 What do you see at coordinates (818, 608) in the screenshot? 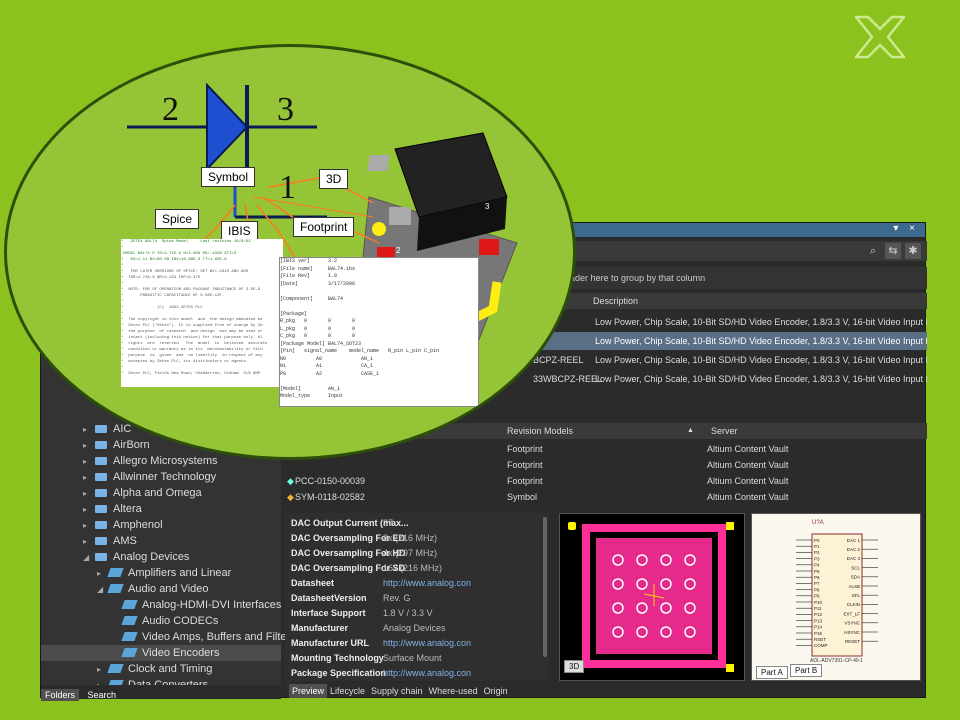
I see `pin-label: P11` at bounding box center [818, 608].